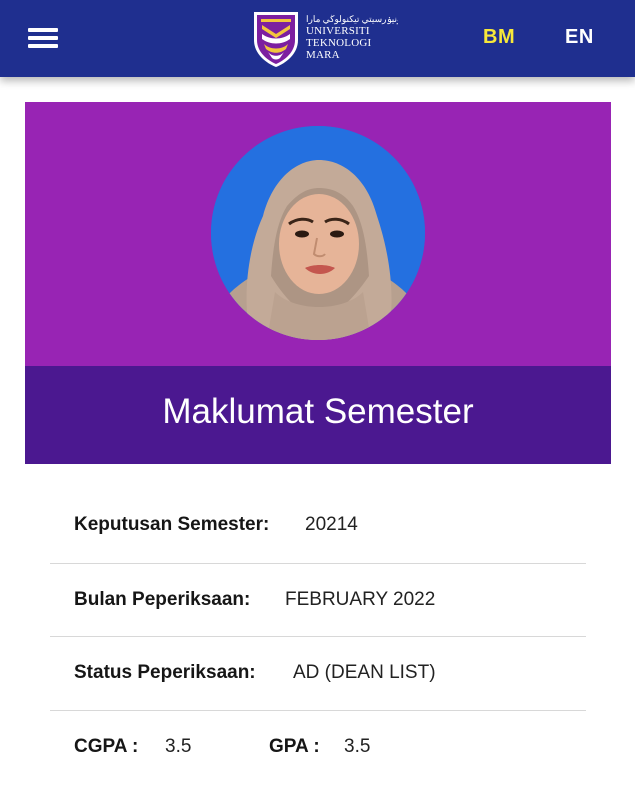 This screenshot has height=800, width=635. I want to click on language-en-button: EN, so click(579, 37).